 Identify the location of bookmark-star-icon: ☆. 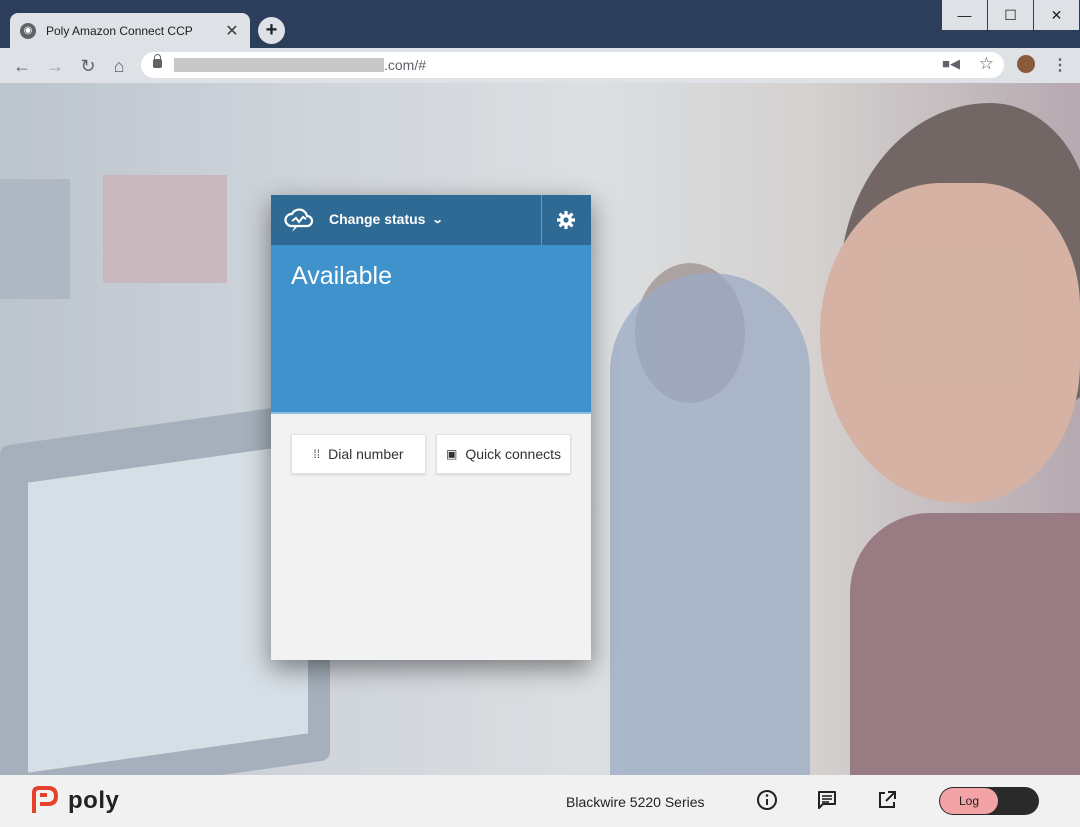
(986, 64).